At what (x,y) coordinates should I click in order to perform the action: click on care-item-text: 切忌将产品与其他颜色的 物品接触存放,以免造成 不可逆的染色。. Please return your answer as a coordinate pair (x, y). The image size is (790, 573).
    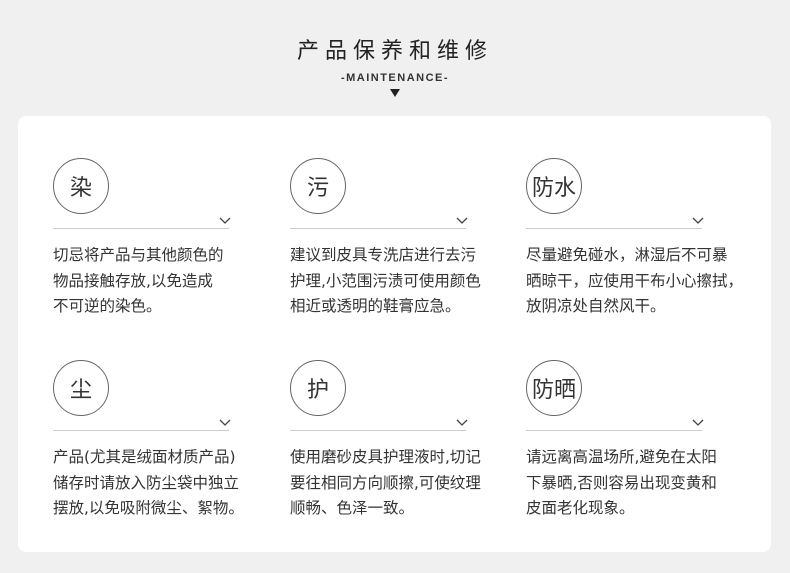
    Looking at the image, I should click on (138, 280).